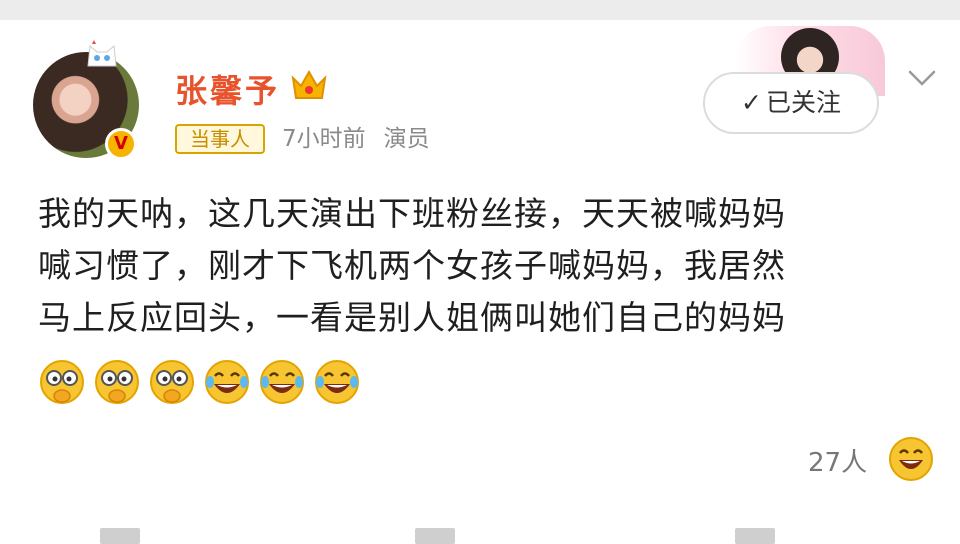 This screenshot has height=544, width=960. What do you see at coordinates (837, 460) in the screenshot?
I see `reaction-count: 27人` at bounding box center [837, 460].